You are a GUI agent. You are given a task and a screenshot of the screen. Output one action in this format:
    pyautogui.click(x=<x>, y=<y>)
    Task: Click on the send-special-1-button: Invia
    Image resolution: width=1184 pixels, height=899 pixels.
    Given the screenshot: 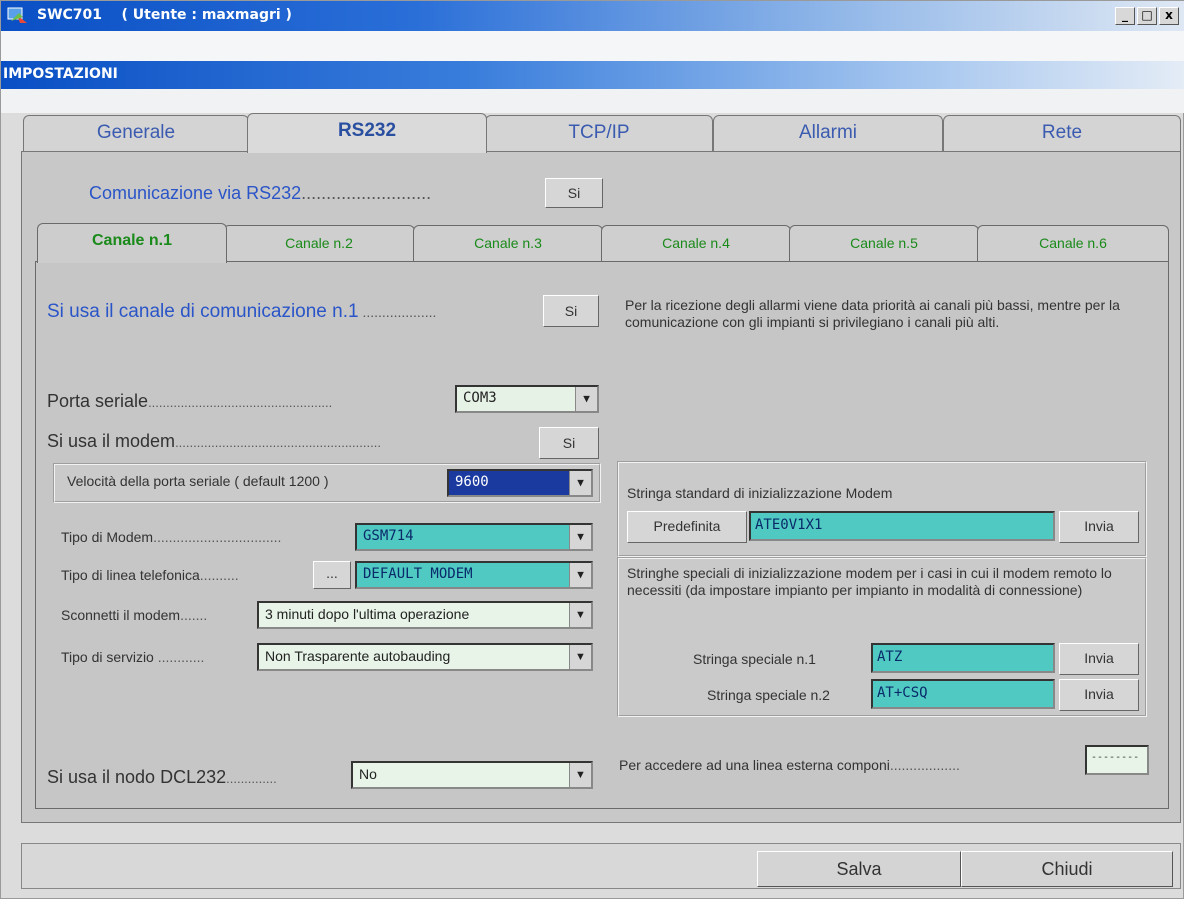 What is the action you would take?
    pyautogui.click(x=1099, y=659)
    